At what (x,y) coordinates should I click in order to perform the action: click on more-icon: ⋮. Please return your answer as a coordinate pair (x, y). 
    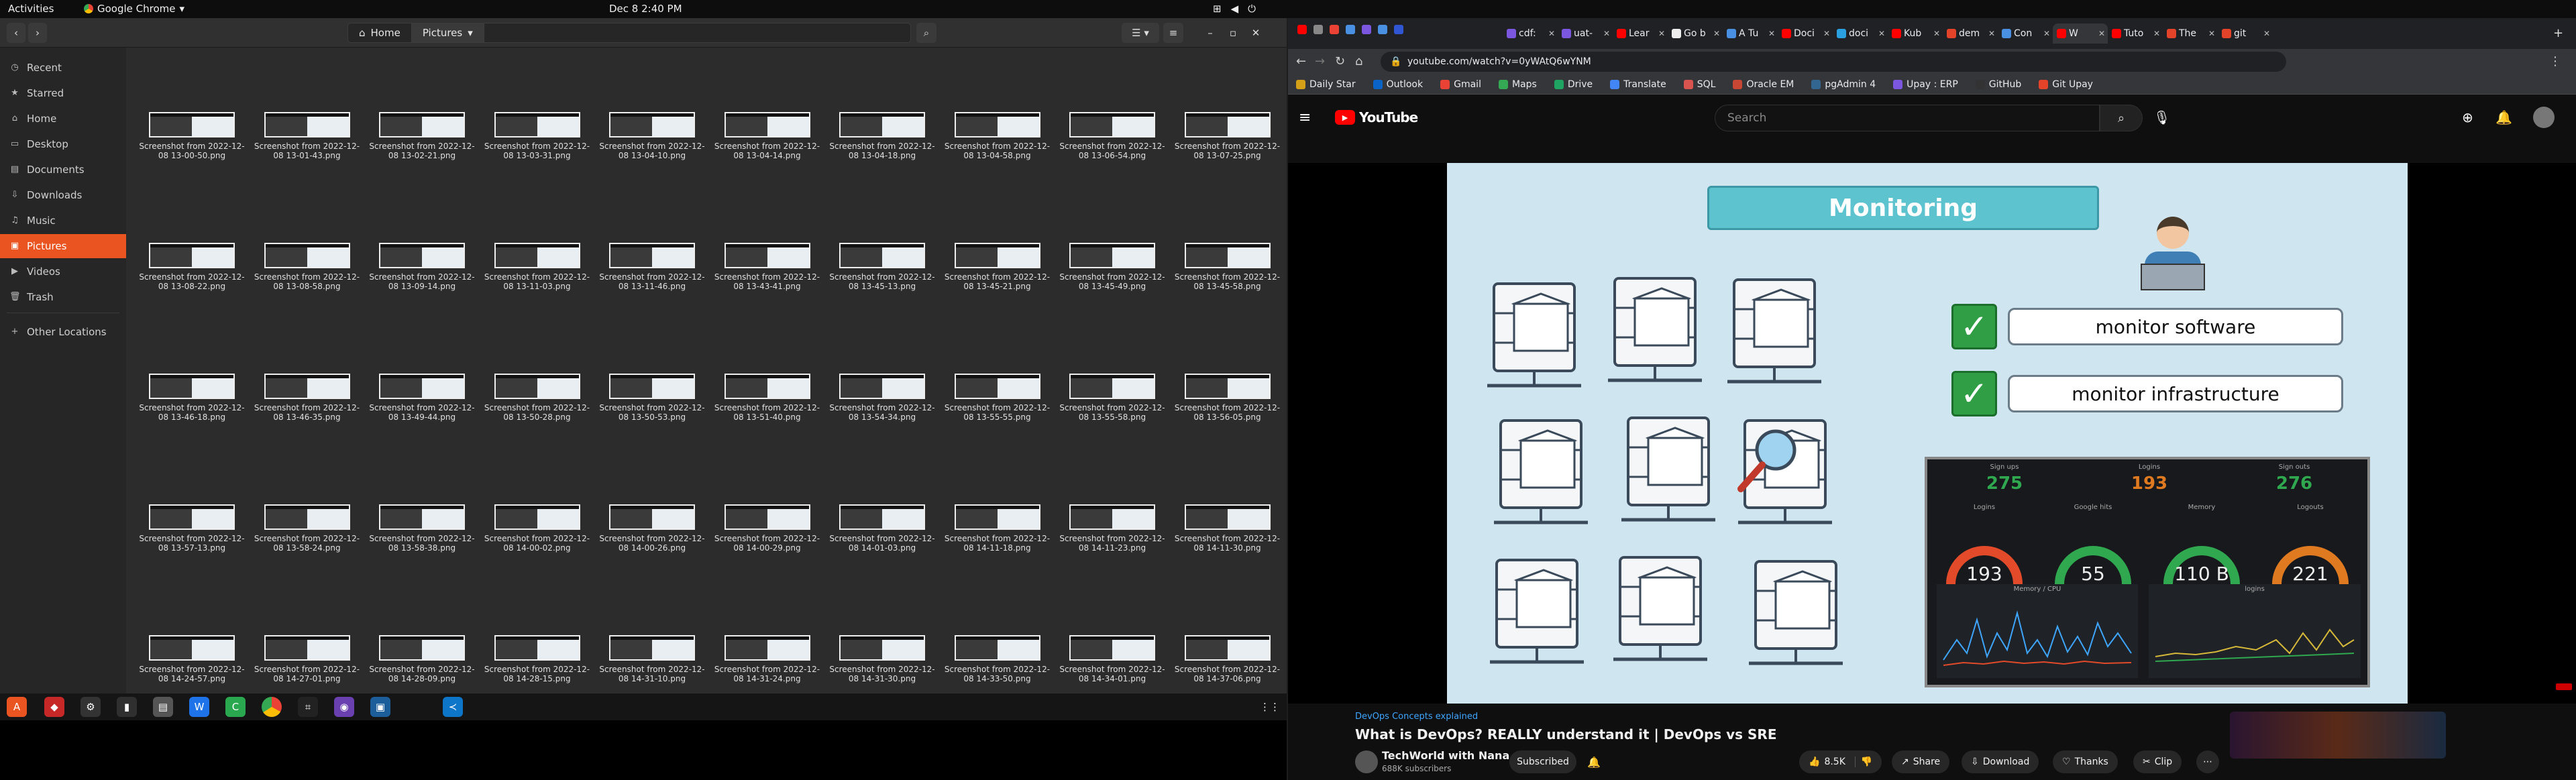
    Looking at the image, I should click on (2555, 61).